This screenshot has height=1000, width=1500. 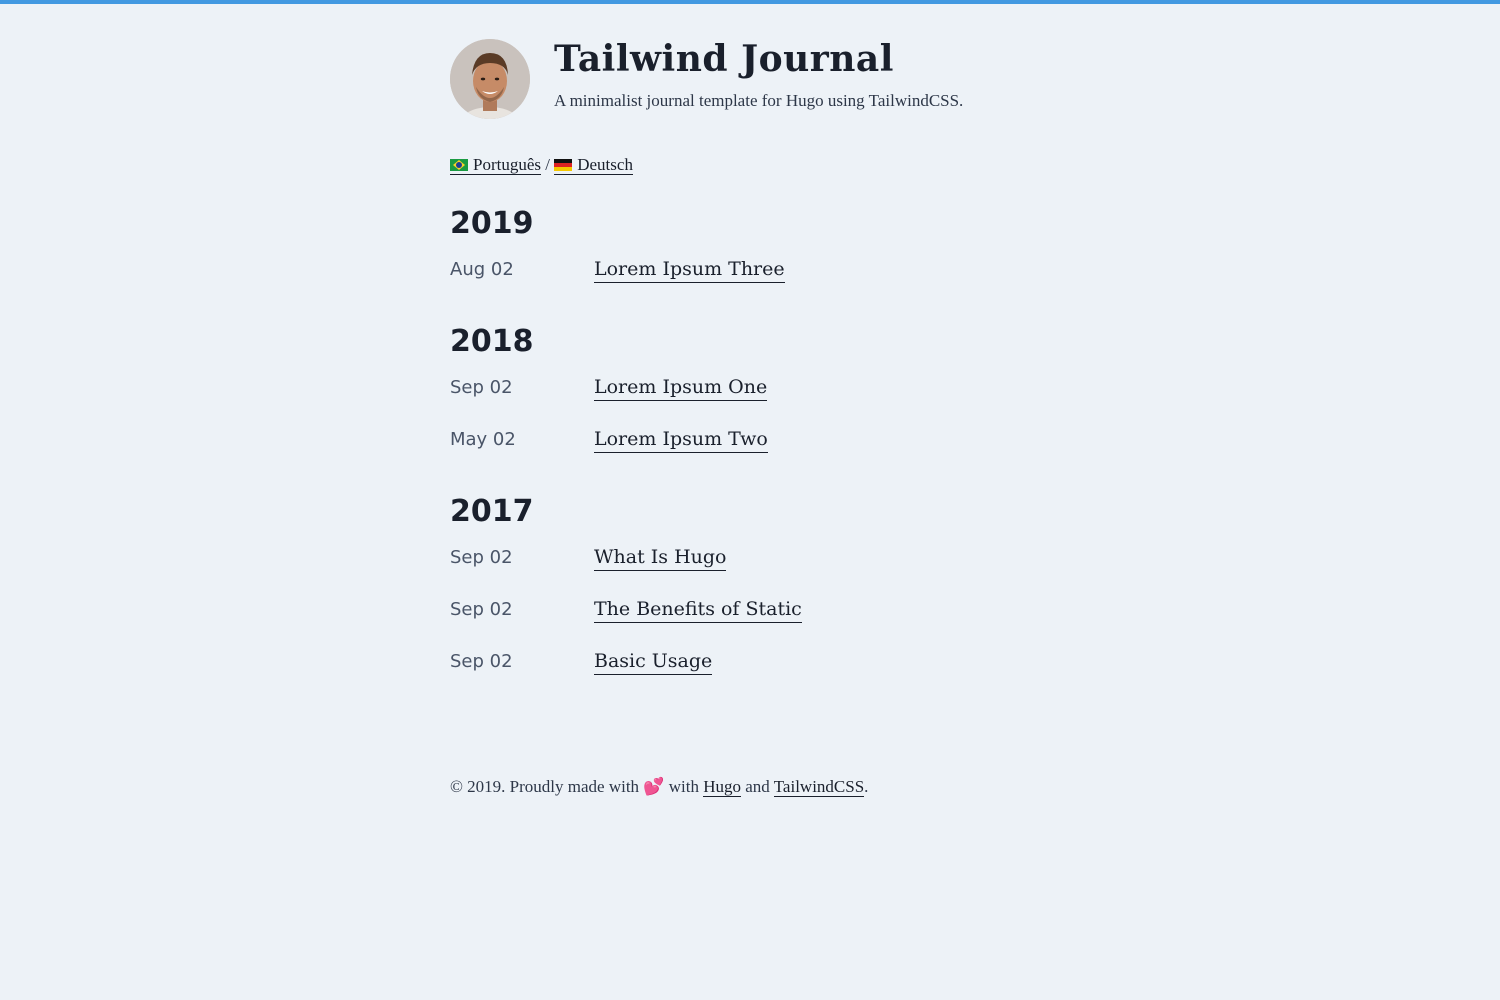 I want to click on tailwindcss-link: TailwindCSS, so click(x=819, y=787).